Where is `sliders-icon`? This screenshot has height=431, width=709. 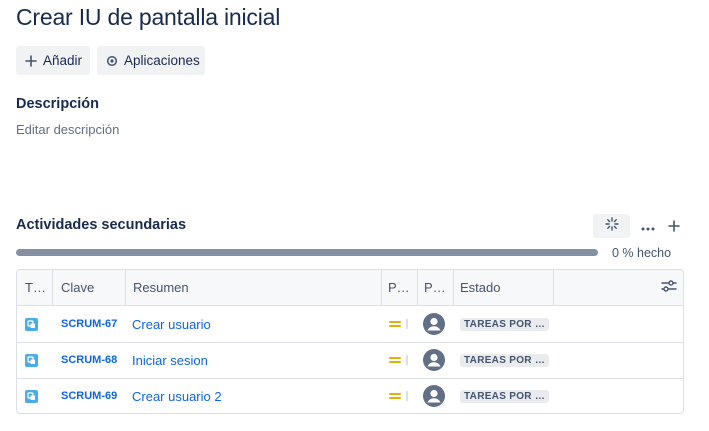
sliders-icon is located at coordinates (669, 287).